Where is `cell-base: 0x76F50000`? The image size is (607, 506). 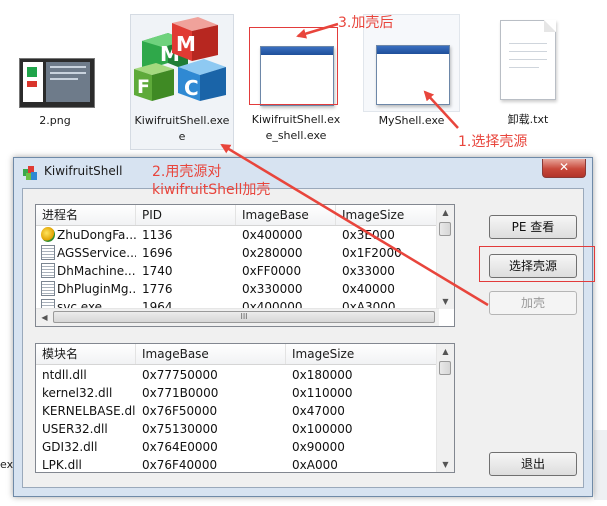
cell-base: 0x76F50000 is located at coordinates (180, 411).